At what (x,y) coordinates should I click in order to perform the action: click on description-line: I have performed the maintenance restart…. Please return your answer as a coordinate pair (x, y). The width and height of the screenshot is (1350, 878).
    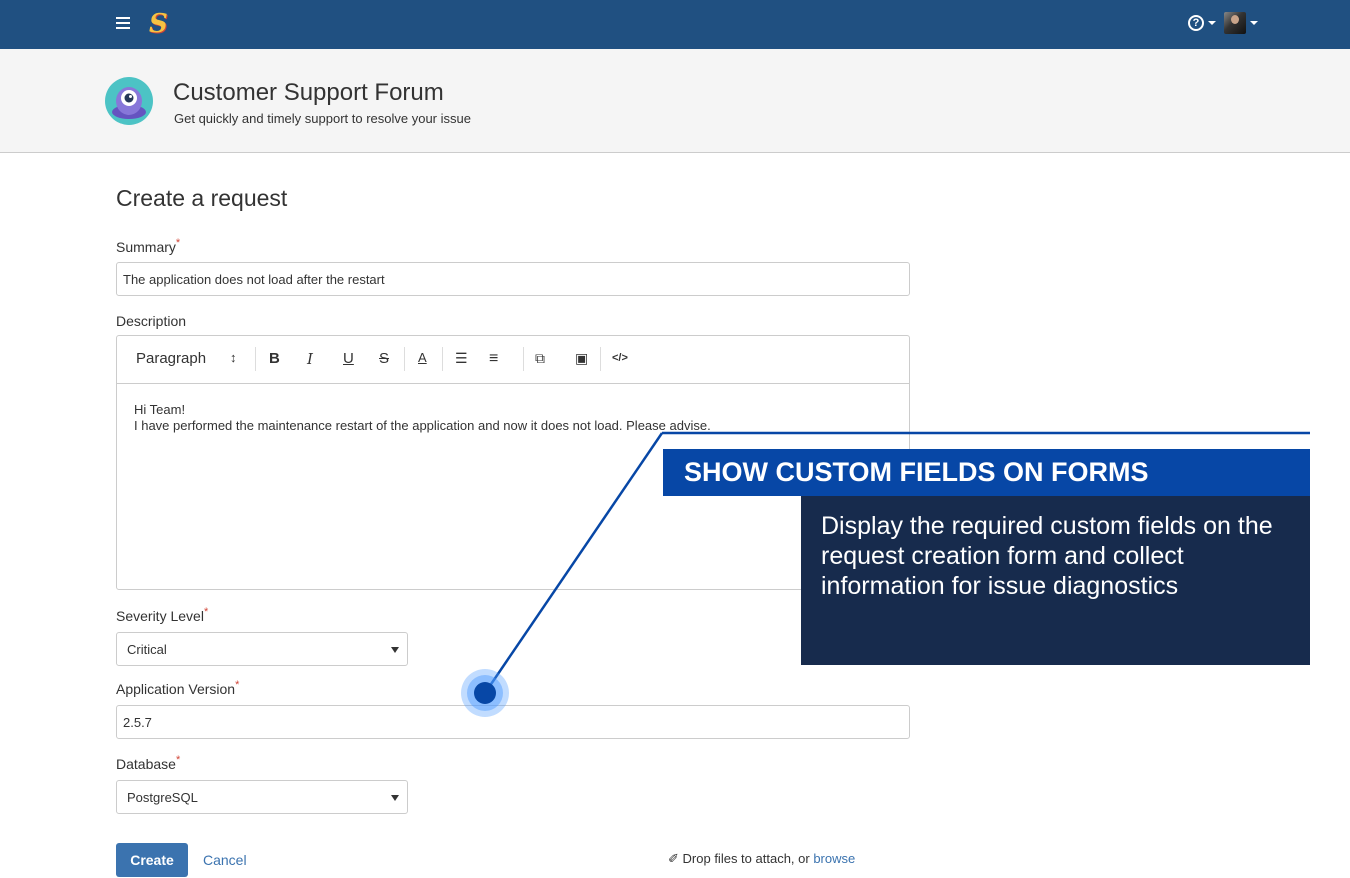
    Looking at the image, I should click on (422, 425).